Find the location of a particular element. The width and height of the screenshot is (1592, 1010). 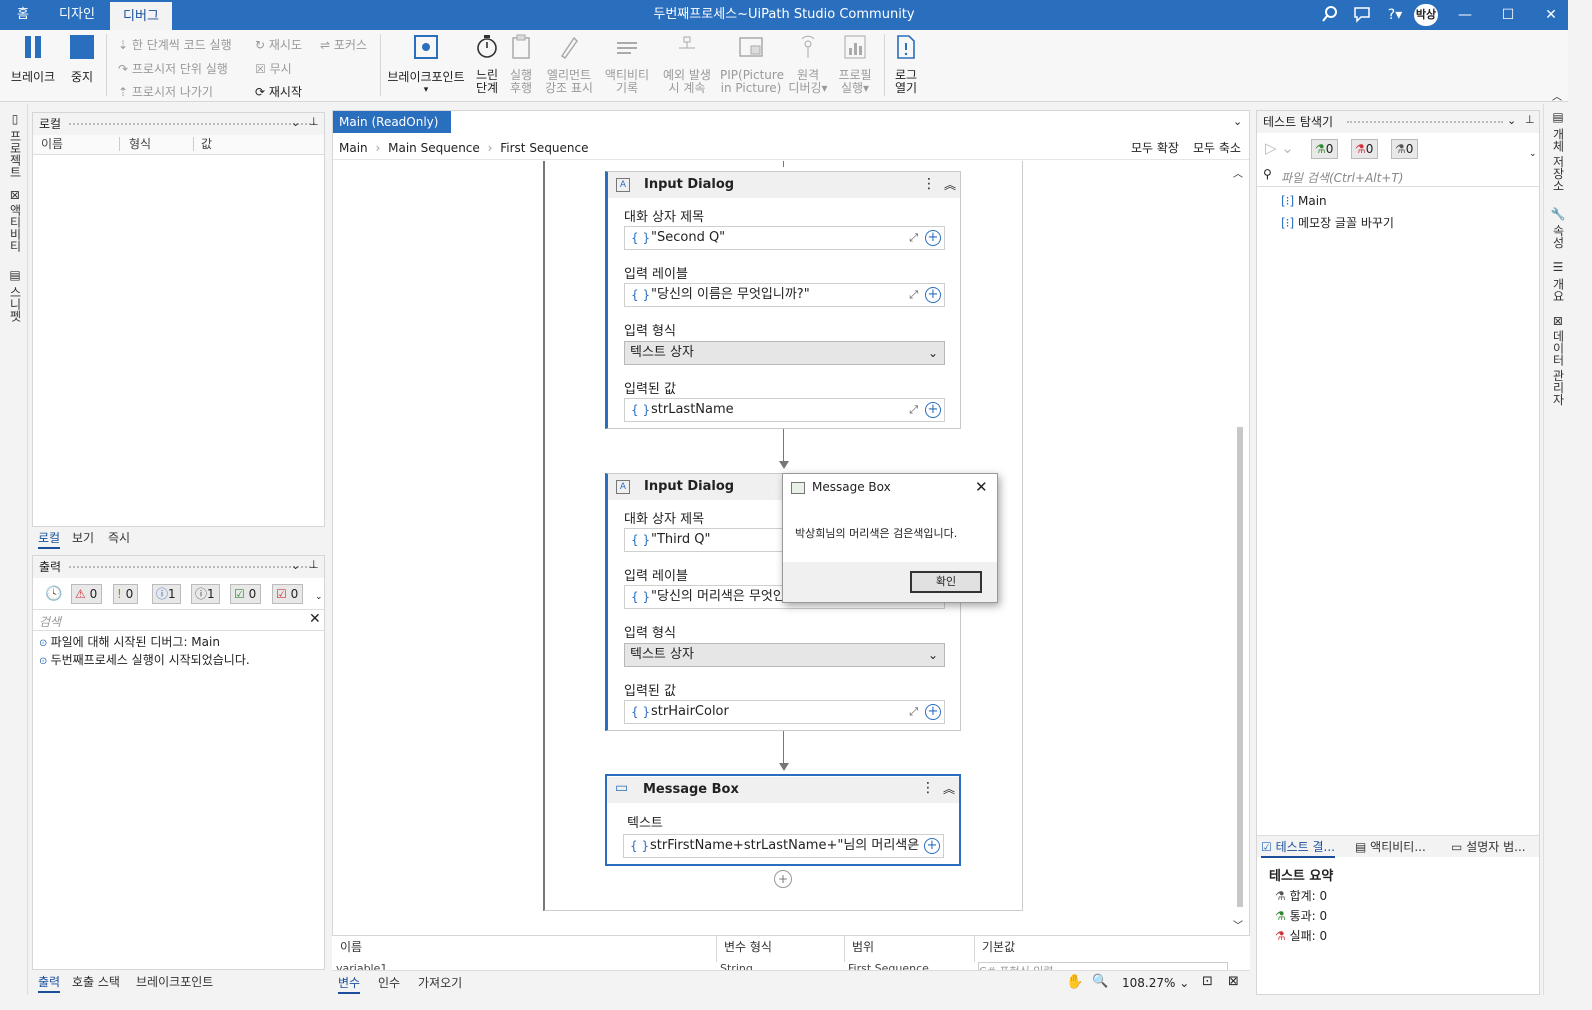

ok-button: 확인 is located at coordinates (946, 582).